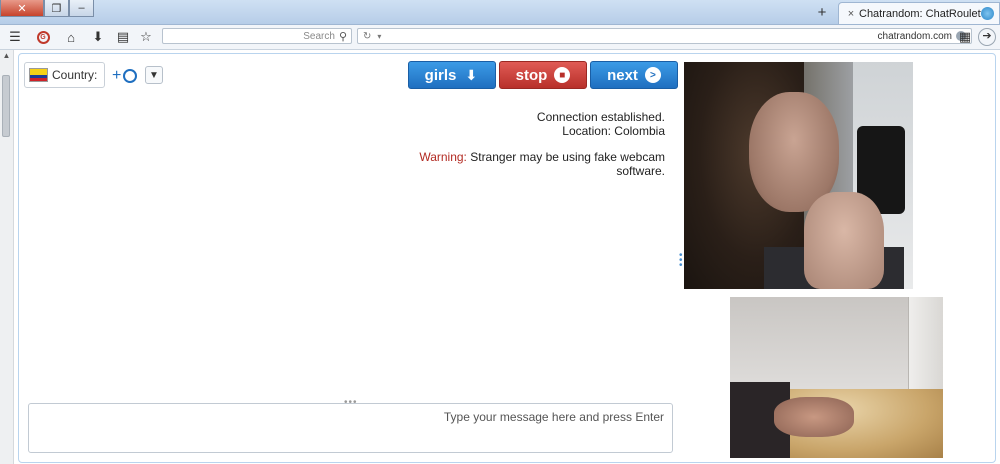  What do you see at coordinates (914, 36) in the screenshot?
I see `url-text: chatrandom.com` at bounding box center [914, 36].